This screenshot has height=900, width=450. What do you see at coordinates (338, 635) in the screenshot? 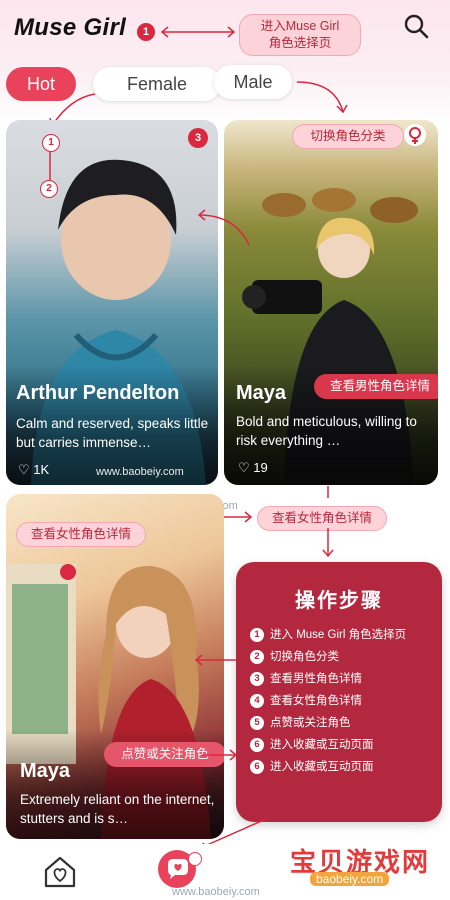
I see `step-text: 进入 Muse Girl 角色选择页` at bounding box center [338, 635].